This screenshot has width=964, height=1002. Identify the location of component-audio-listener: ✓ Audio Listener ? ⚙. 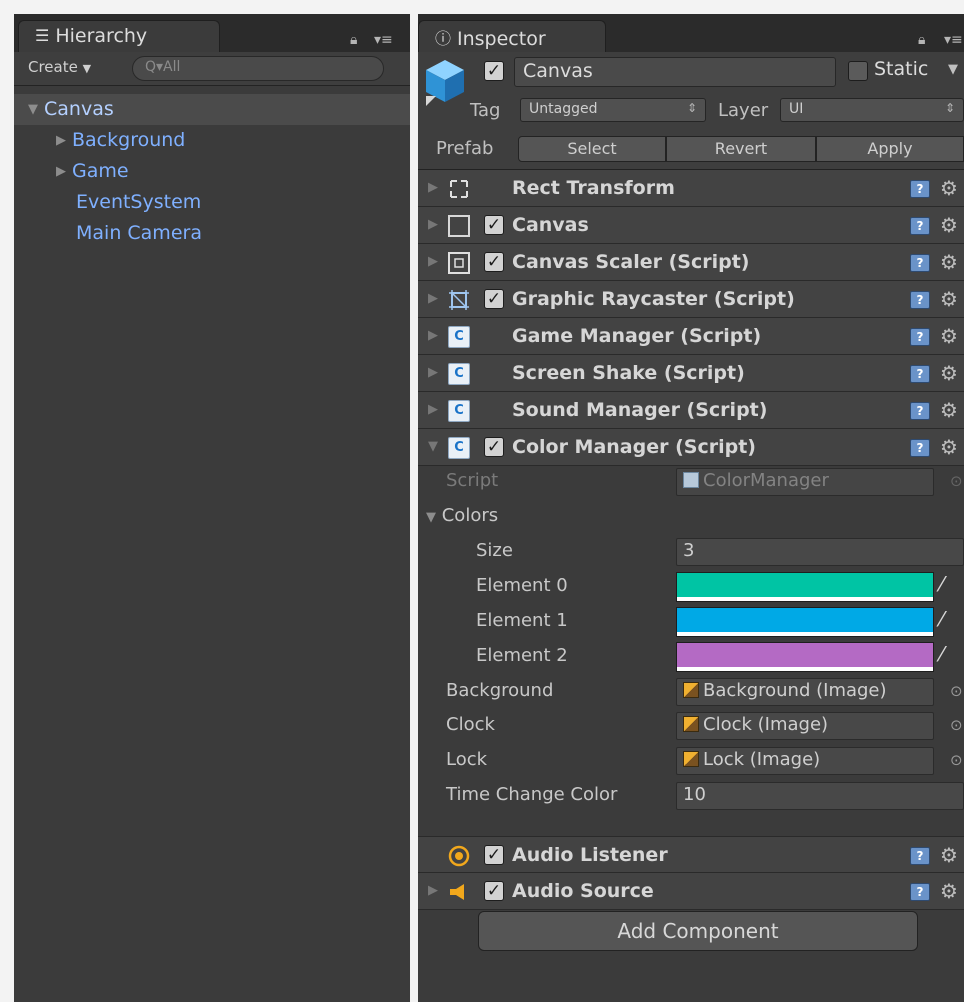
(691, 854).